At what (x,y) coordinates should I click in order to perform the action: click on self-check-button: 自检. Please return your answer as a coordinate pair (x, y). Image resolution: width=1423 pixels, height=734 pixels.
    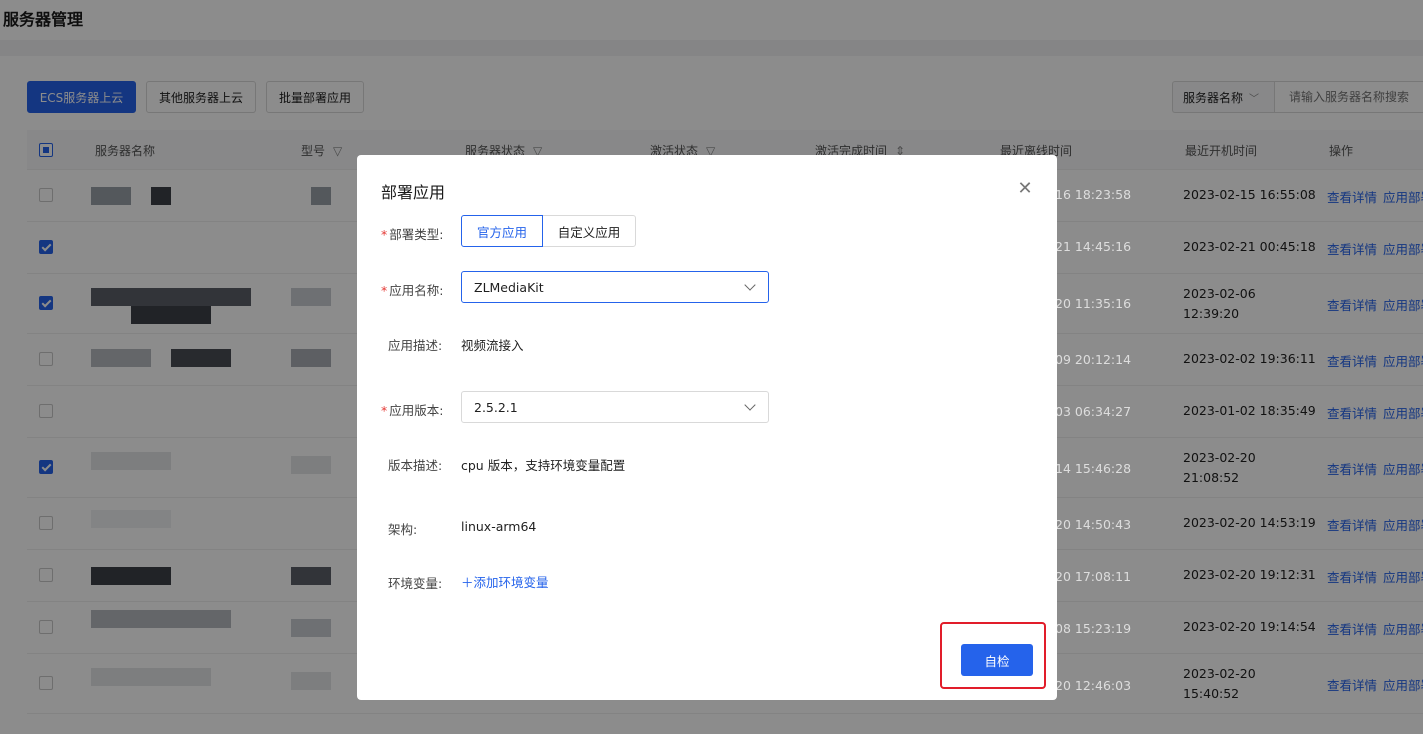
    Looking at the image, I should click on (997, 660).